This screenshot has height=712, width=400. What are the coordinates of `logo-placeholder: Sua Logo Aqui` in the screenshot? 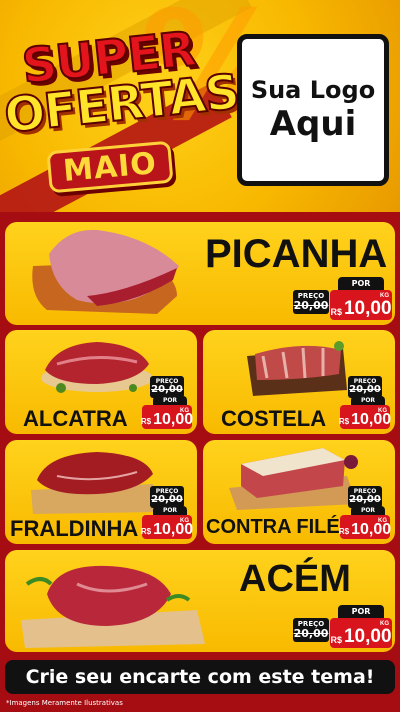 It's located at (313, 110).